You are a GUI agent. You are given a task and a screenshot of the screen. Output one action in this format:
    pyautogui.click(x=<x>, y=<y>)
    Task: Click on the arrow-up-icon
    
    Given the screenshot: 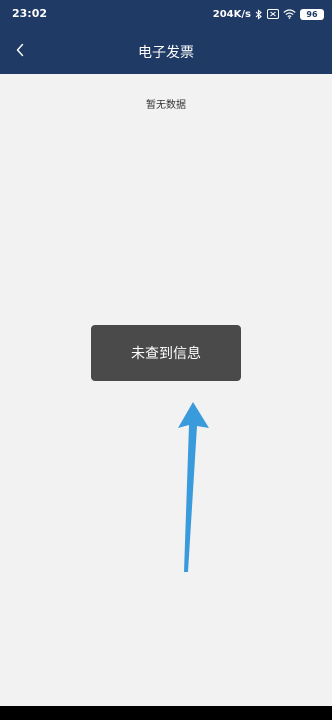 What is the action you would take?
    pyautogui.click(x=193, y=487)
    